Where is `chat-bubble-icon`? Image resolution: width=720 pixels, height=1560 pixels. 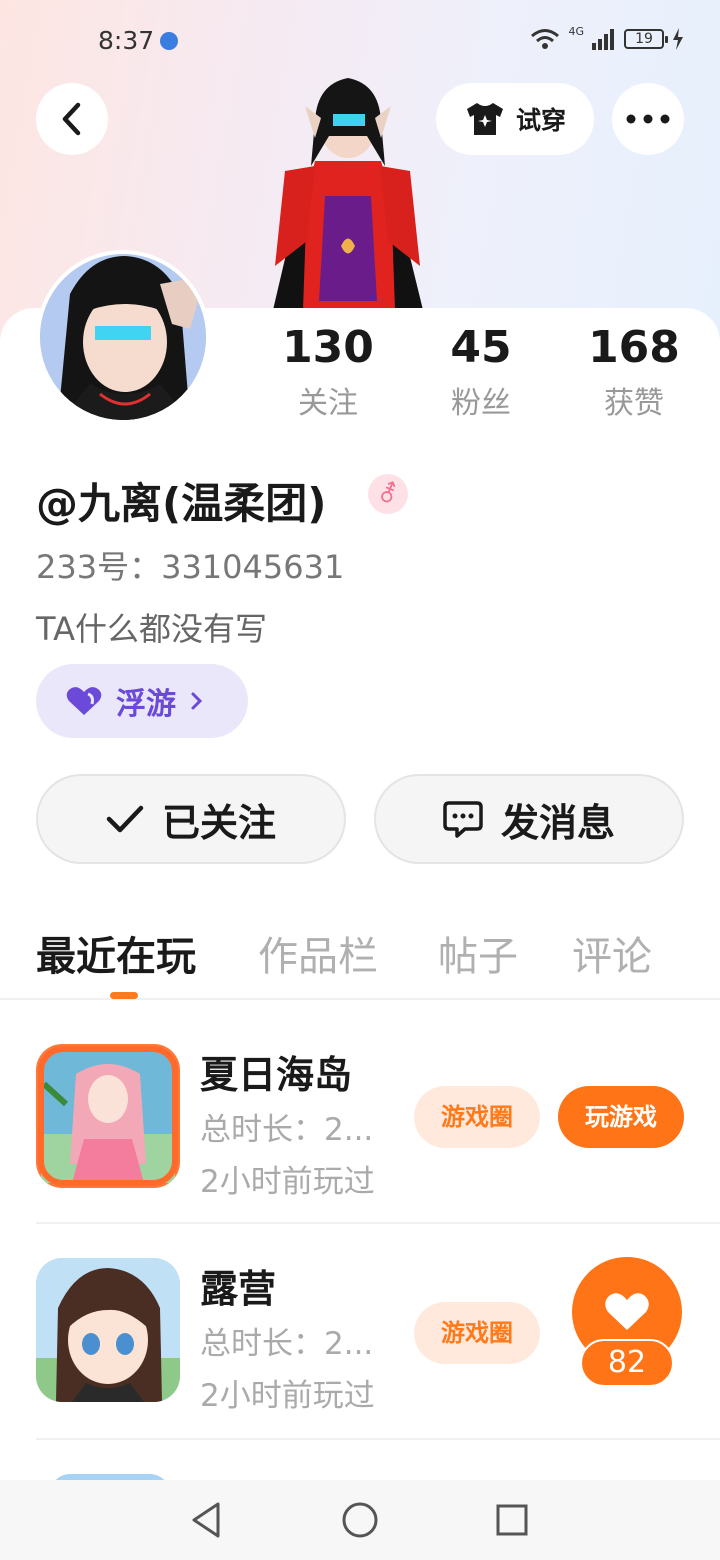
chat-bubble-icon is located at coordinates (463, 819).